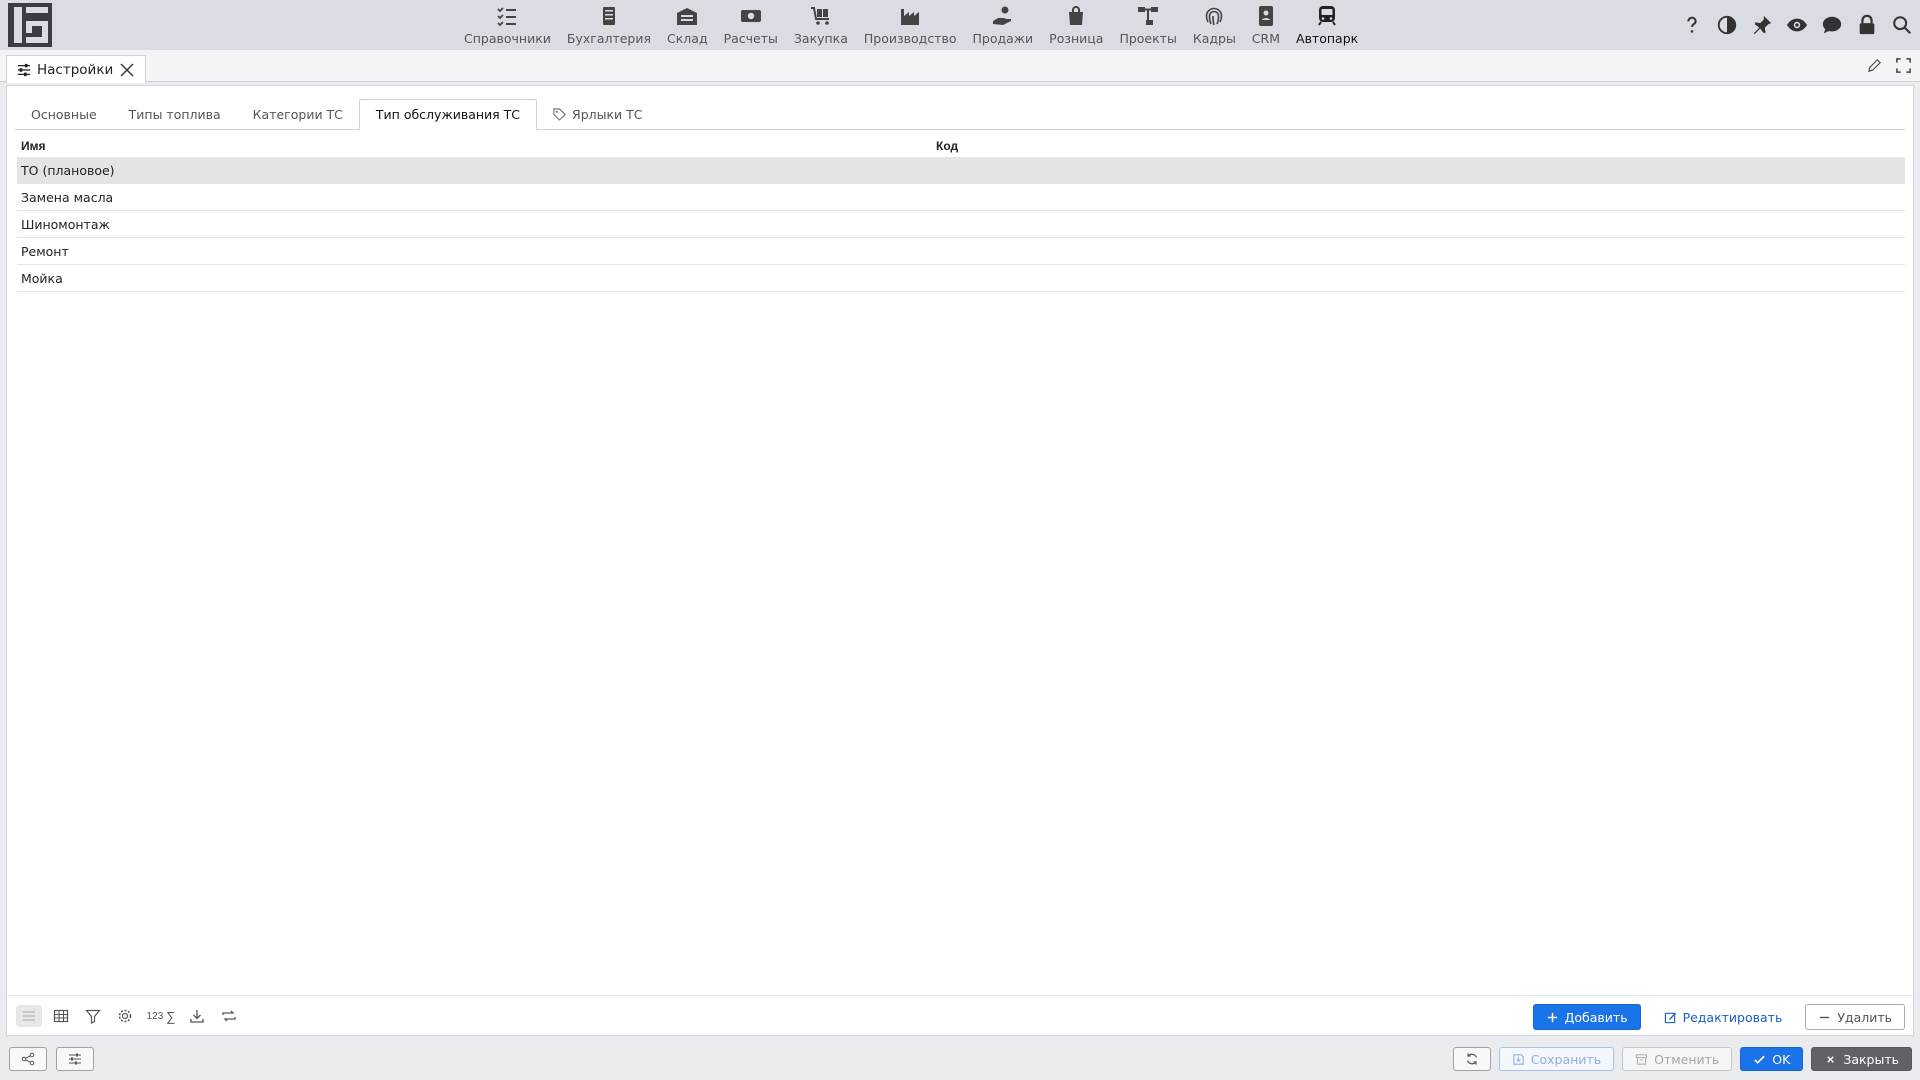 The height and width of the screenshot is (1080, 1920). I want to click on eye-icon, so click(1796, 24).